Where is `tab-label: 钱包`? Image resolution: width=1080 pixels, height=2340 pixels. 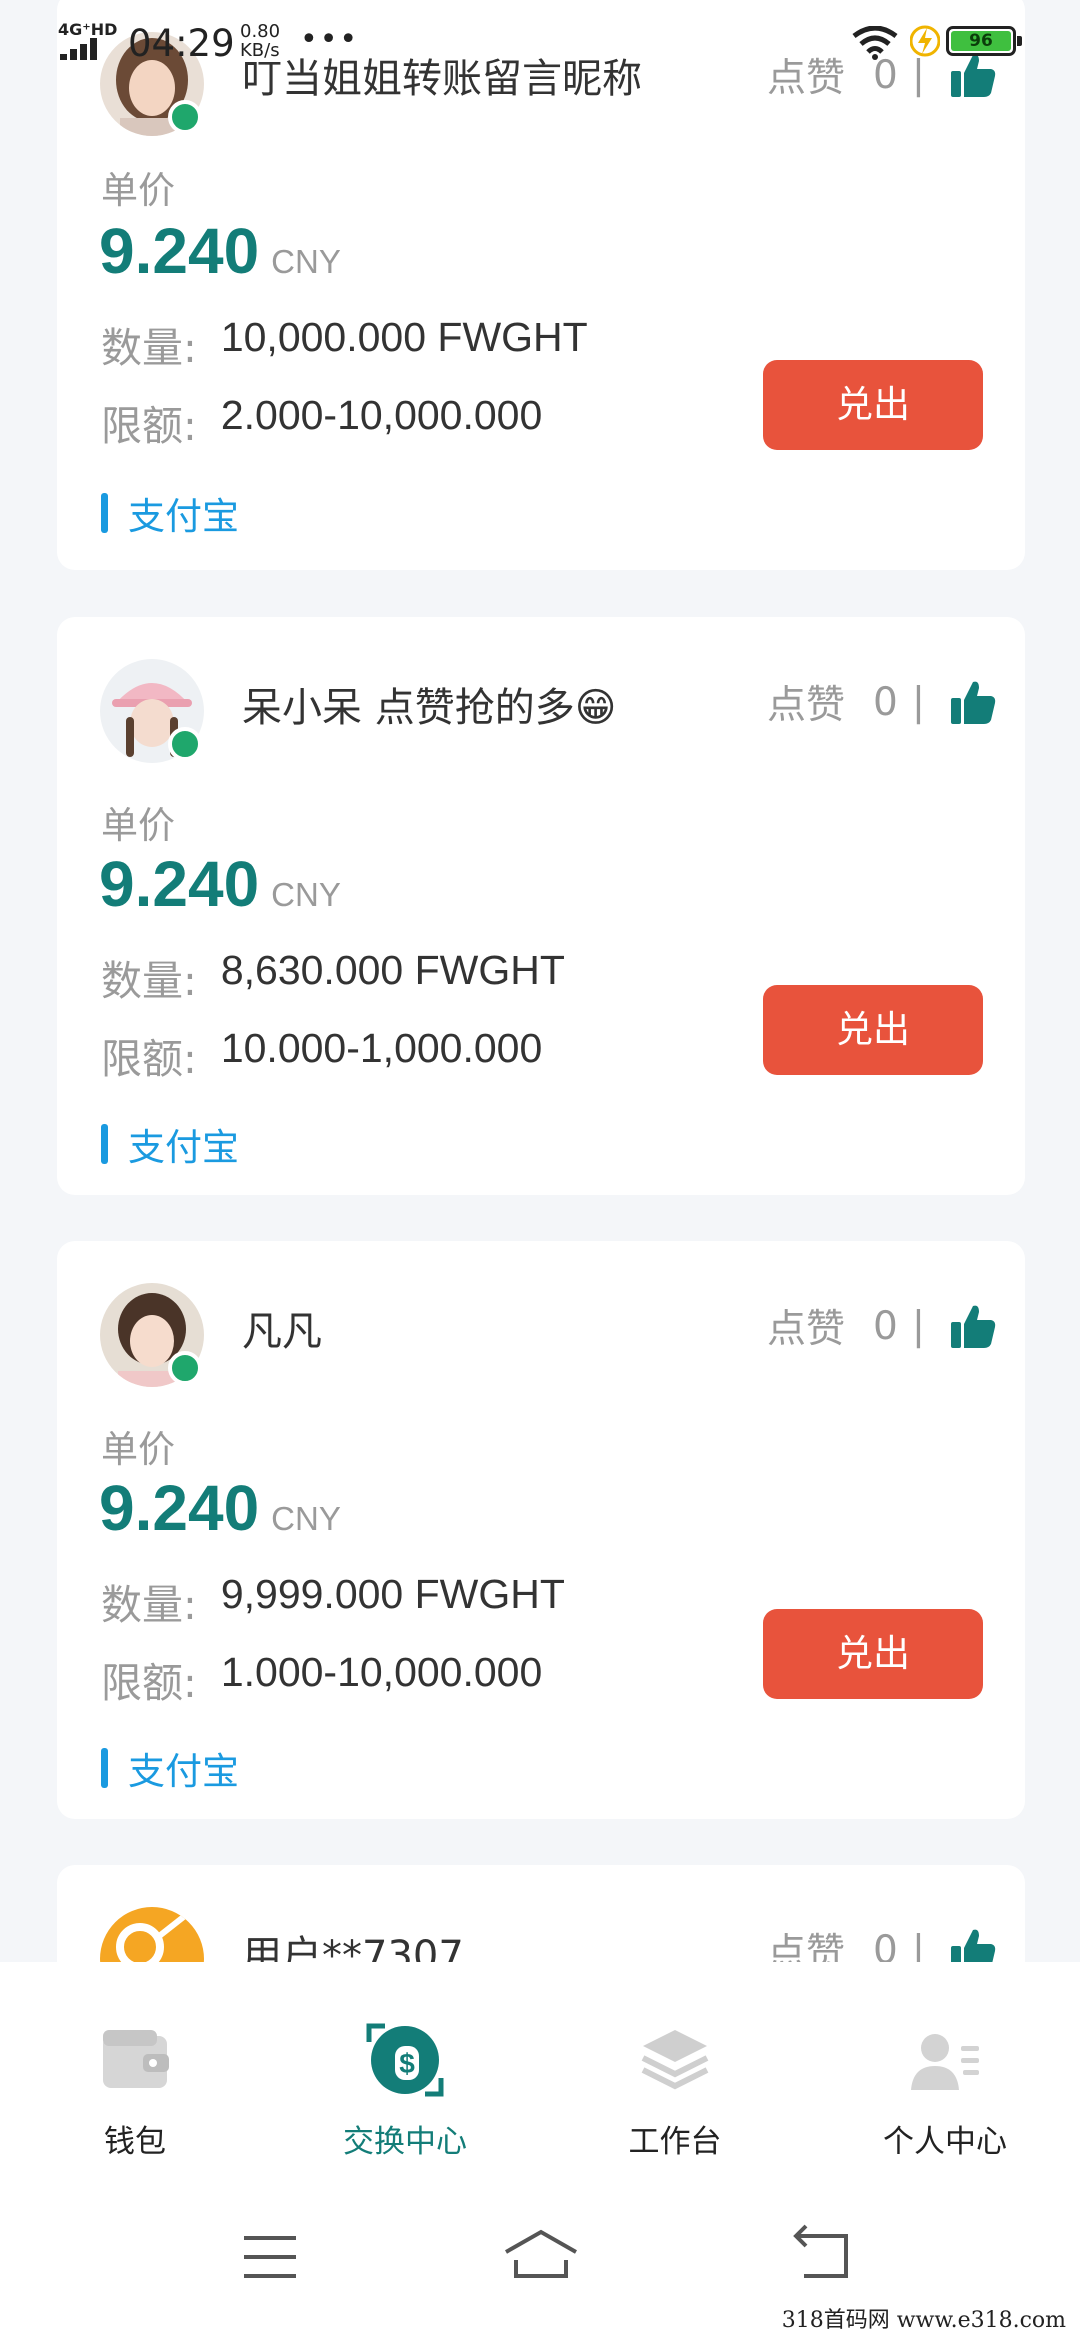
tab-label: 钱包 is located at coordinates (135, 2142).